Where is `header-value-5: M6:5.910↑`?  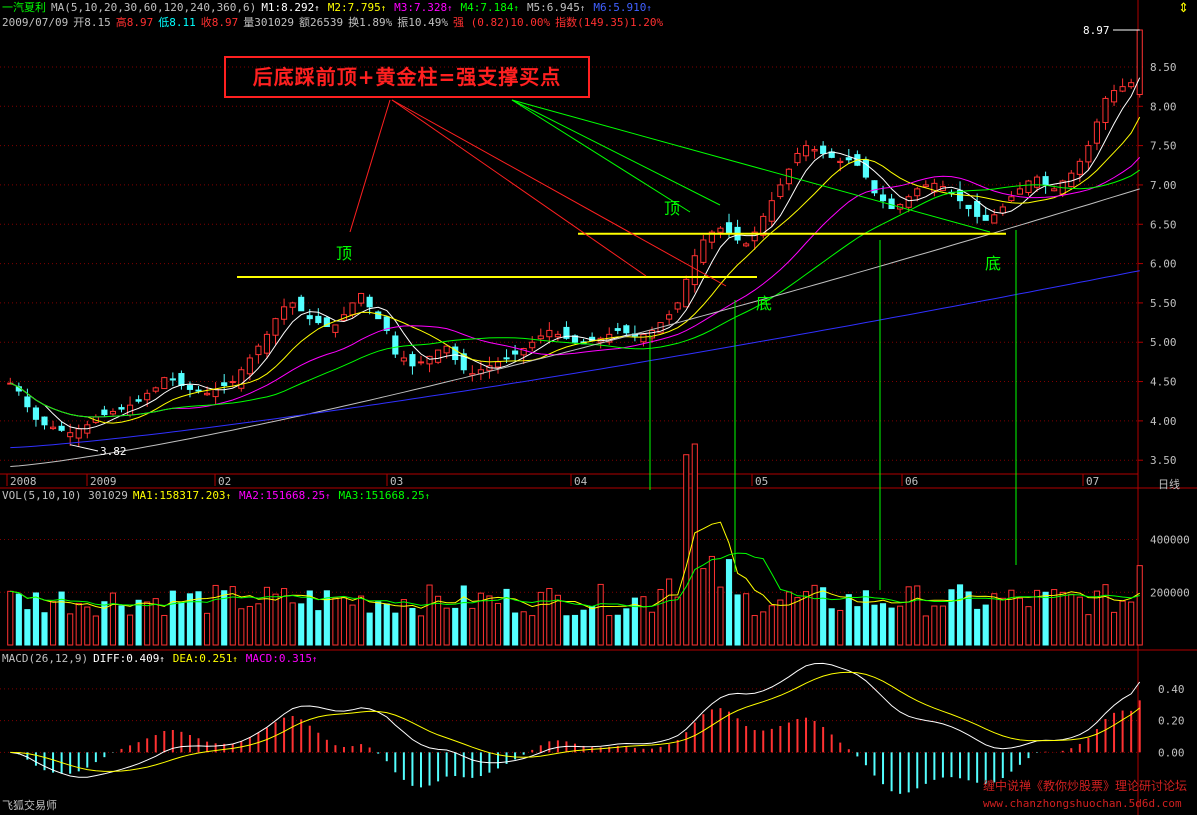 header-value-5: M6:5.910↑ is located at coordinates (622, 7).